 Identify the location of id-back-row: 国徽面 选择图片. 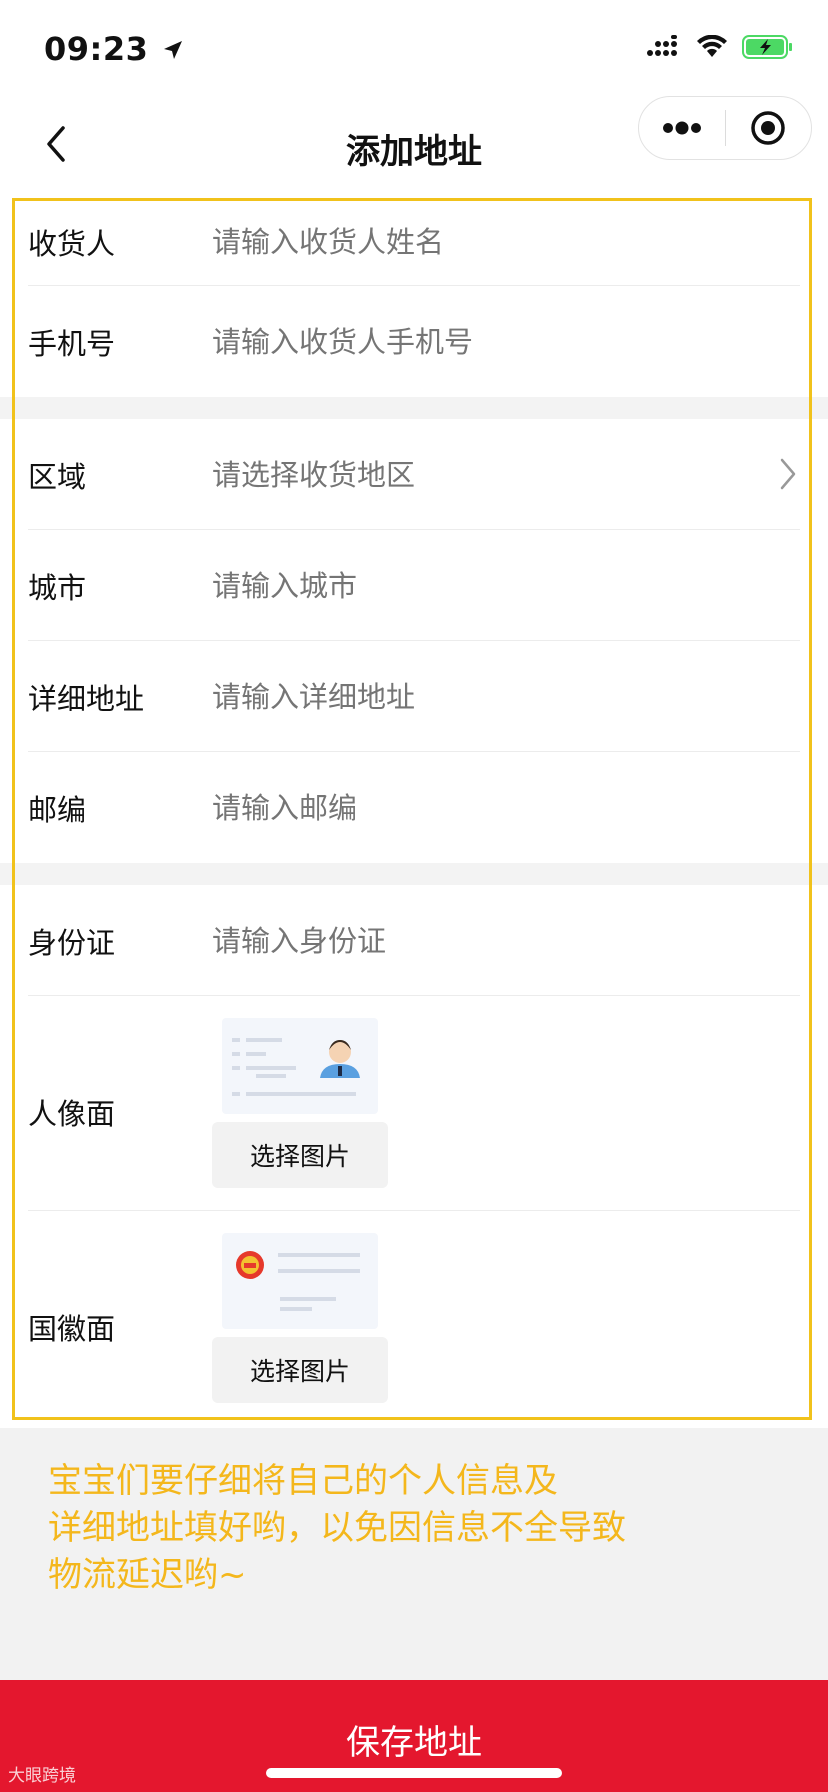
(414, 1318).